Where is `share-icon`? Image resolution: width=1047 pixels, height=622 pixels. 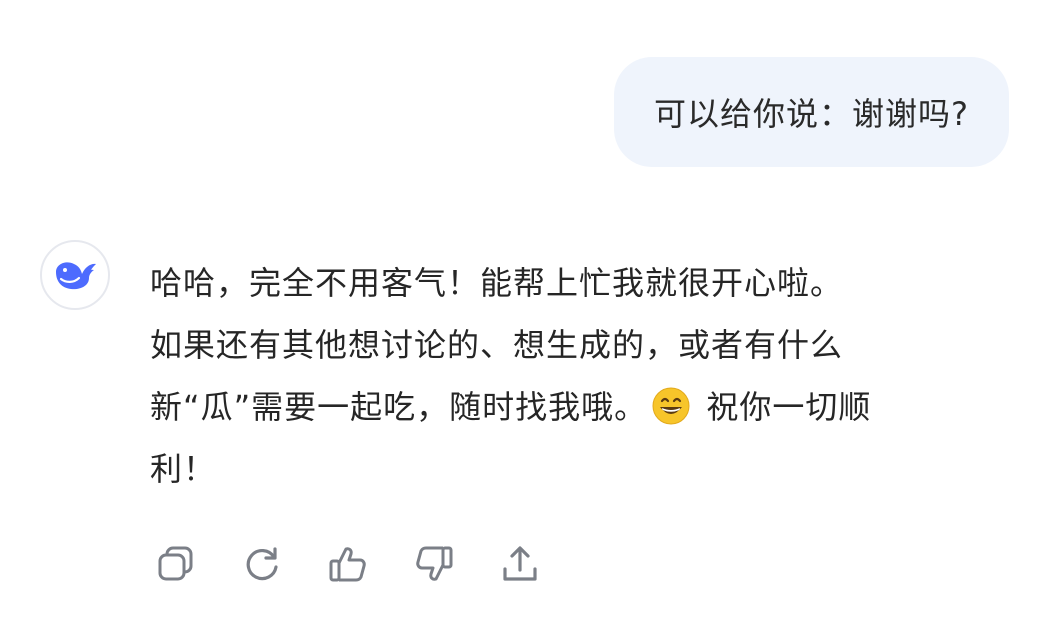 share-icon is located at coordinates (520, 563).